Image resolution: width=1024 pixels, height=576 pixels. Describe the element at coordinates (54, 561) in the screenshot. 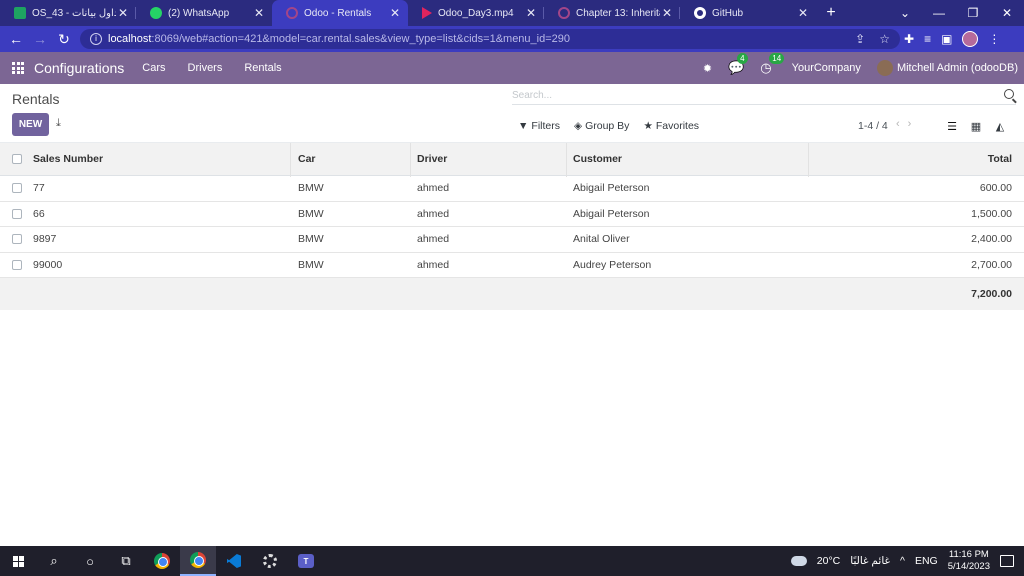

I see `search-taskbar-icon: ⌕` at that location.